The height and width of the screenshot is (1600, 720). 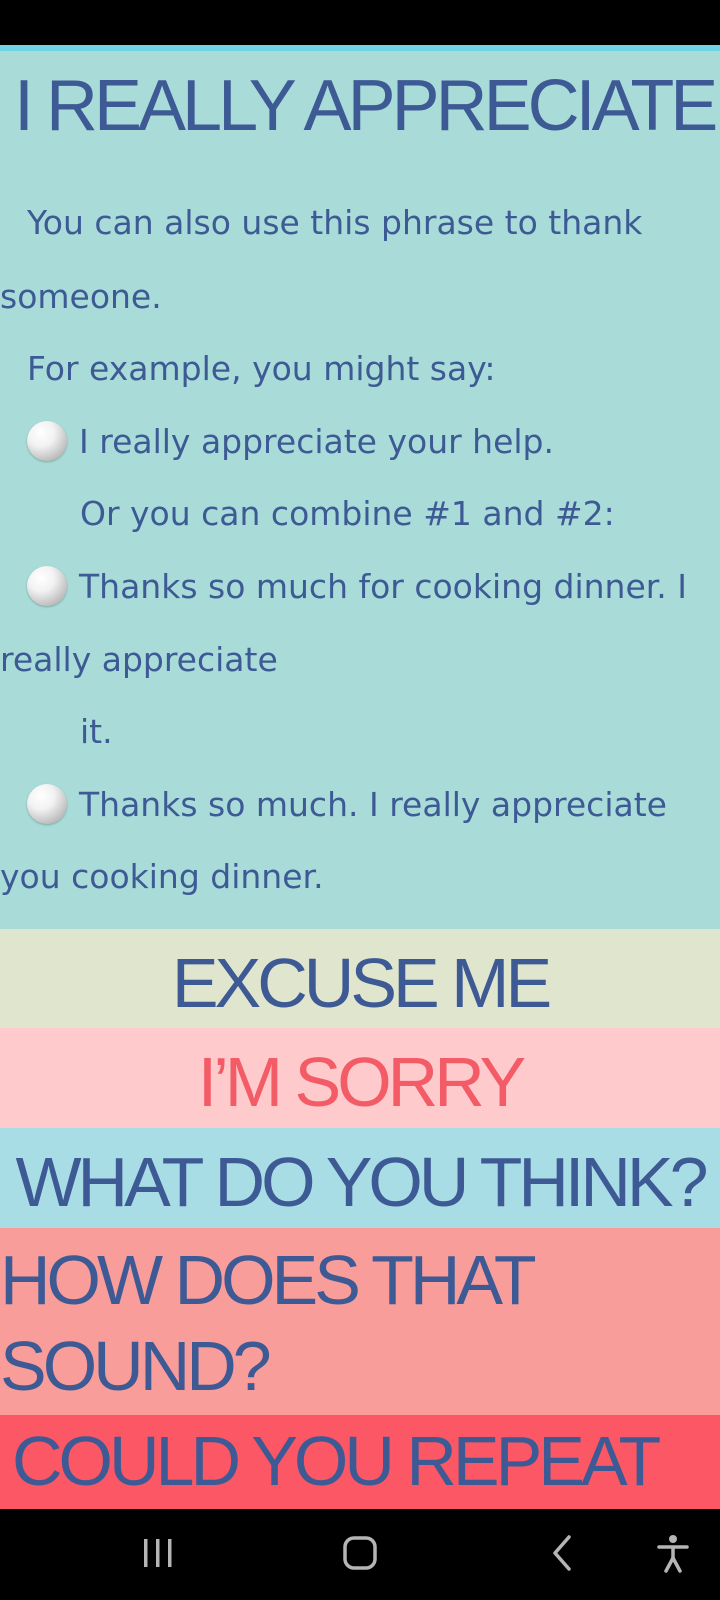 I want to click on example-line: I really appreciate your help., so click(x=316, y=441).